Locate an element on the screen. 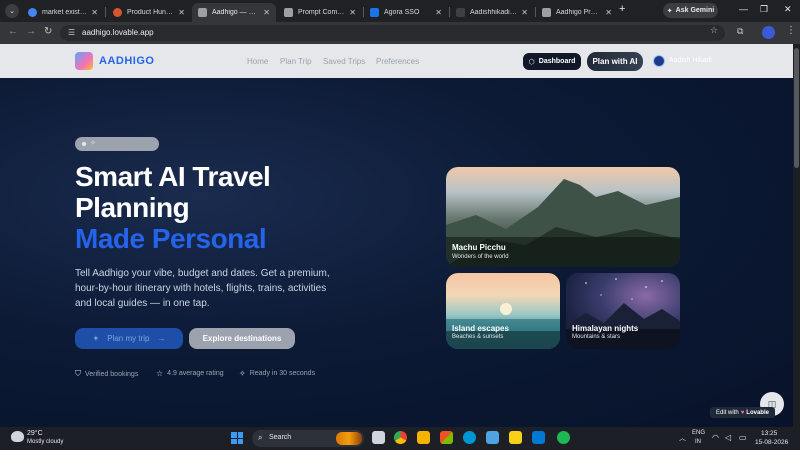 Image resolution: width=800 pixels, height=450 pixels. sparkle-icon: ✧ is located at coordinates (93, 143).